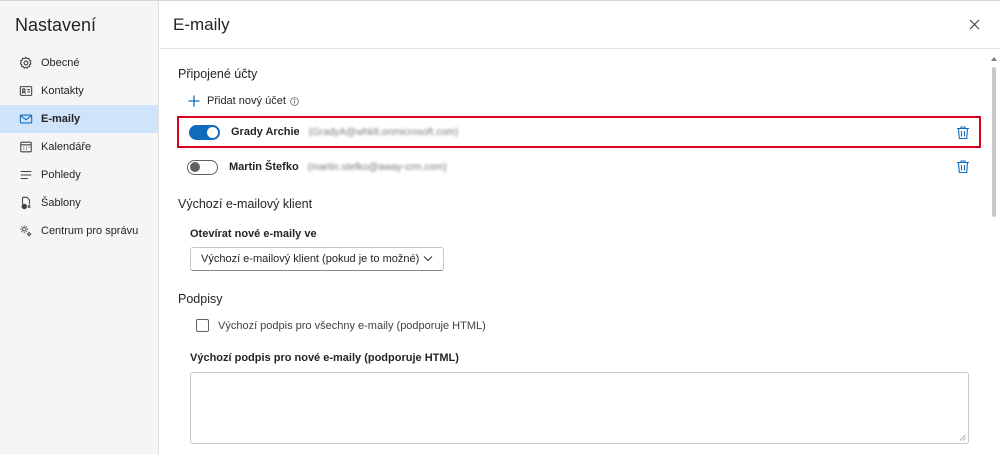 The image size is (1000, 454). I want to click on open-new-emails-label: Otevírat nové e-maily ve, so click(253, 234).